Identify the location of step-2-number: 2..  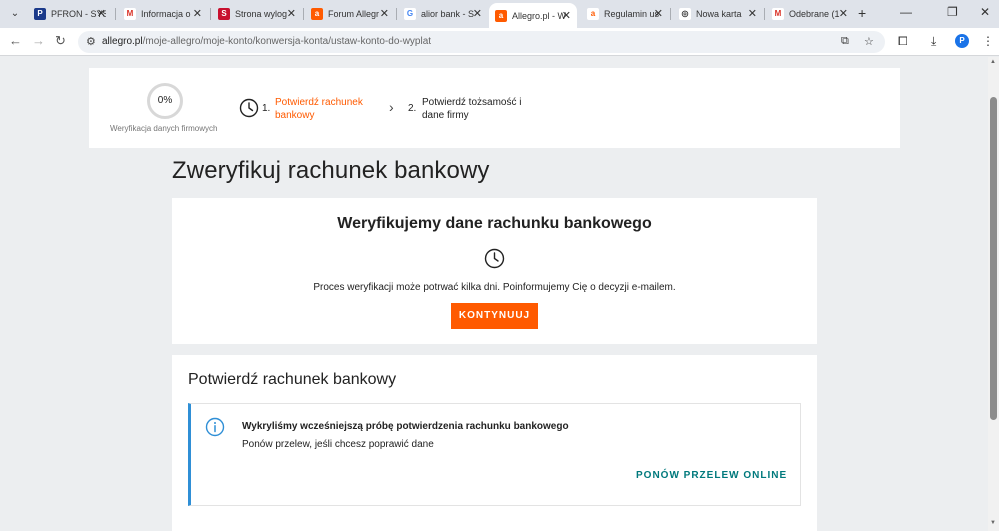
(412, 108).